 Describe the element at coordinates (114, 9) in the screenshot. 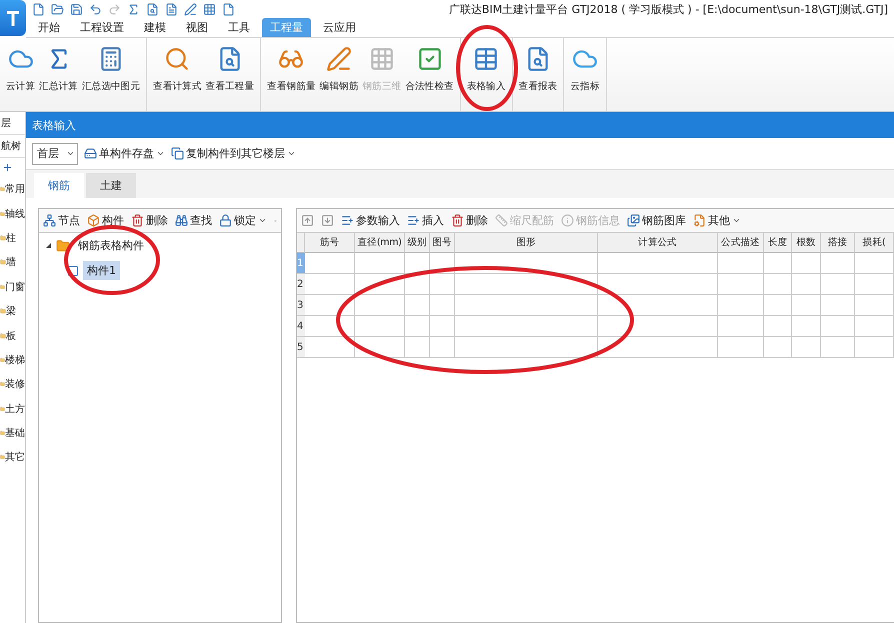

I see `redo-icon` at that location.